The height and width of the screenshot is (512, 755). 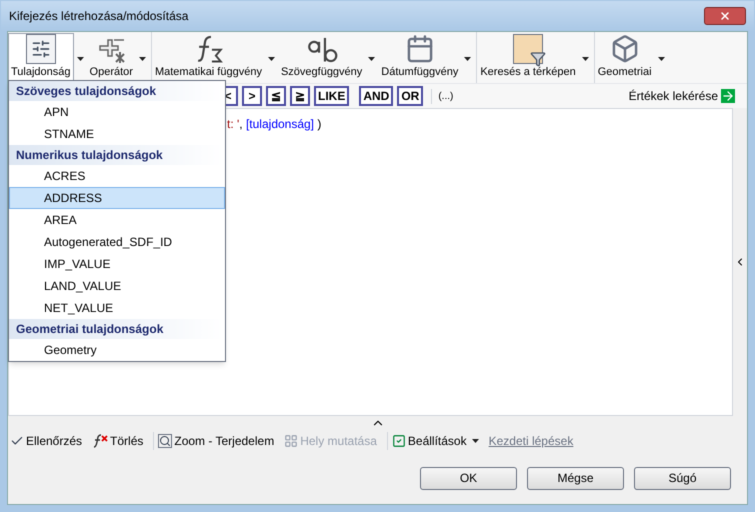 I want to click on ribbon-button: Geometriai, so click(x=624, y=58).